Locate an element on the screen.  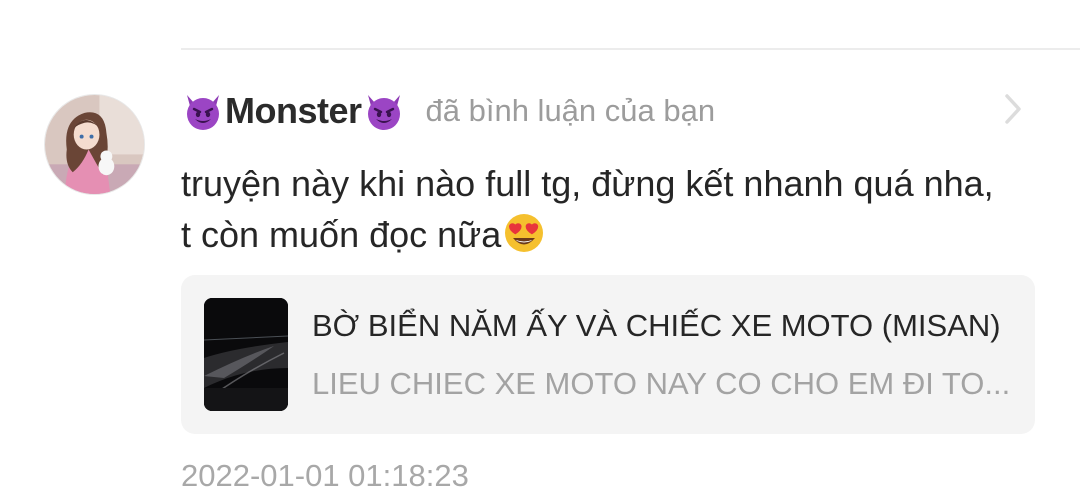
notification-header: Monster đã bình luận của bạn is located at coordinates (448, 111).